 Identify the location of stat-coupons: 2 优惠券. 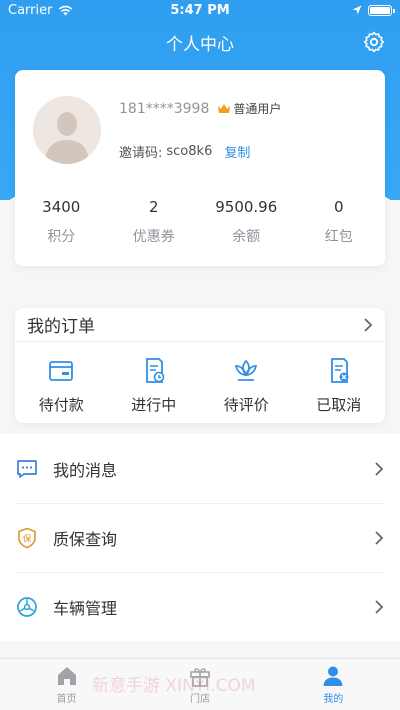
(154, 222).